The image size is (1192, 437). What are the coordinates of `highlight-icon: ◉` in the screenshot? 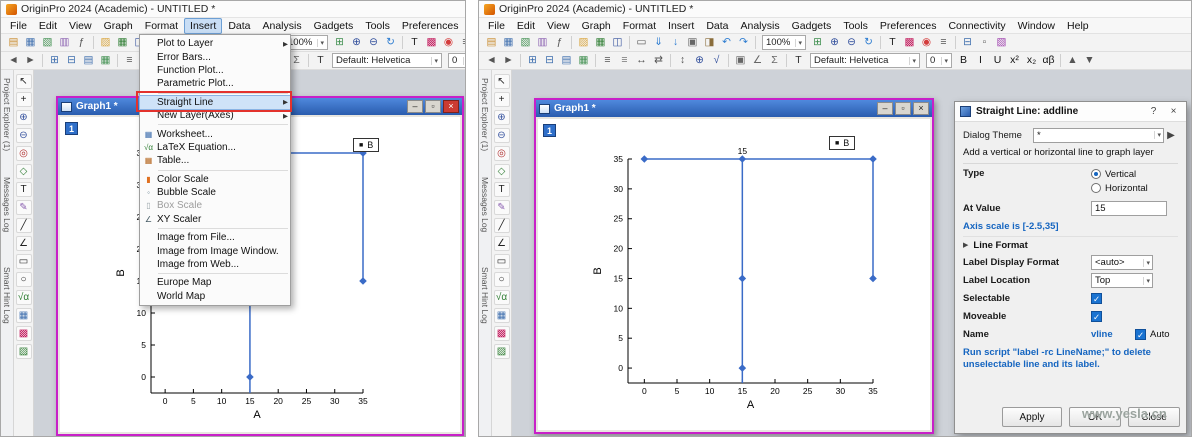 It's located at (448, 43).